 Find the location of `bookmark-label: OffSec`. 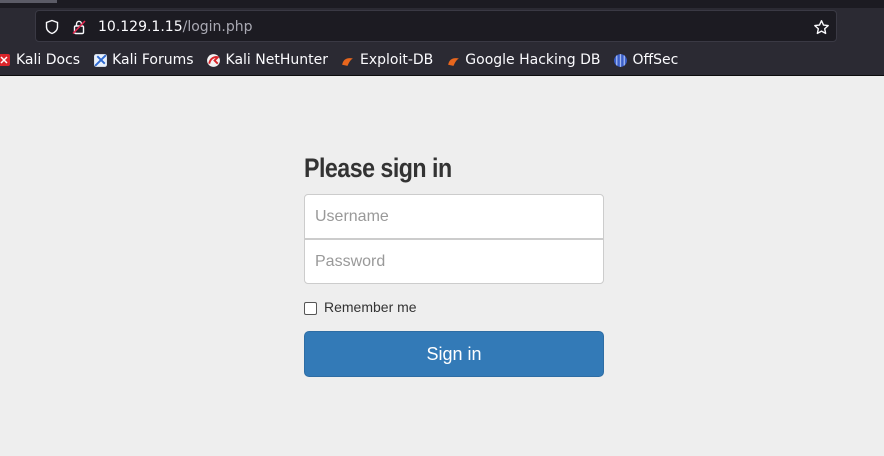

bookmark-label: OffSec is located at coordinates (655, 60).